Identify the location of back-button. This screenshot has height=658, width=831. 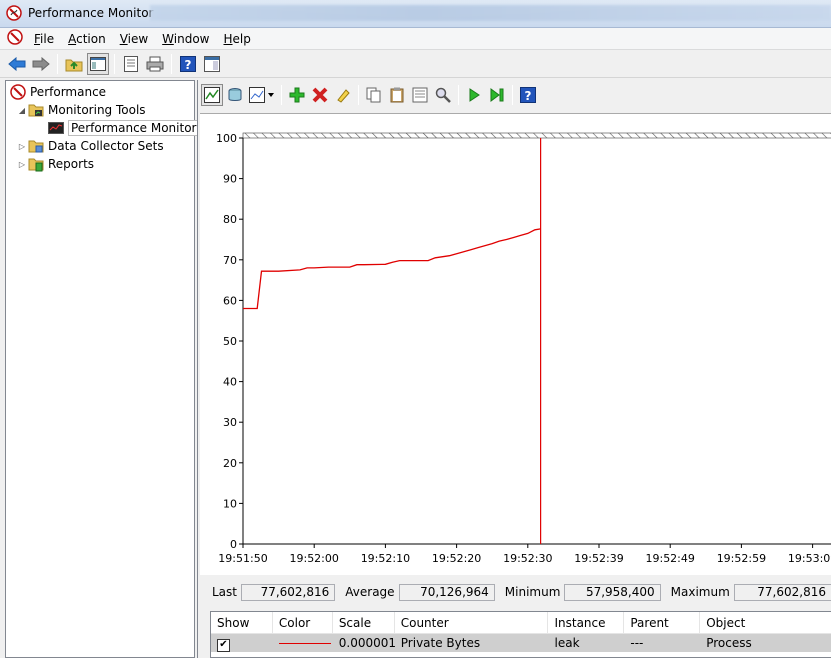
(17, 64).